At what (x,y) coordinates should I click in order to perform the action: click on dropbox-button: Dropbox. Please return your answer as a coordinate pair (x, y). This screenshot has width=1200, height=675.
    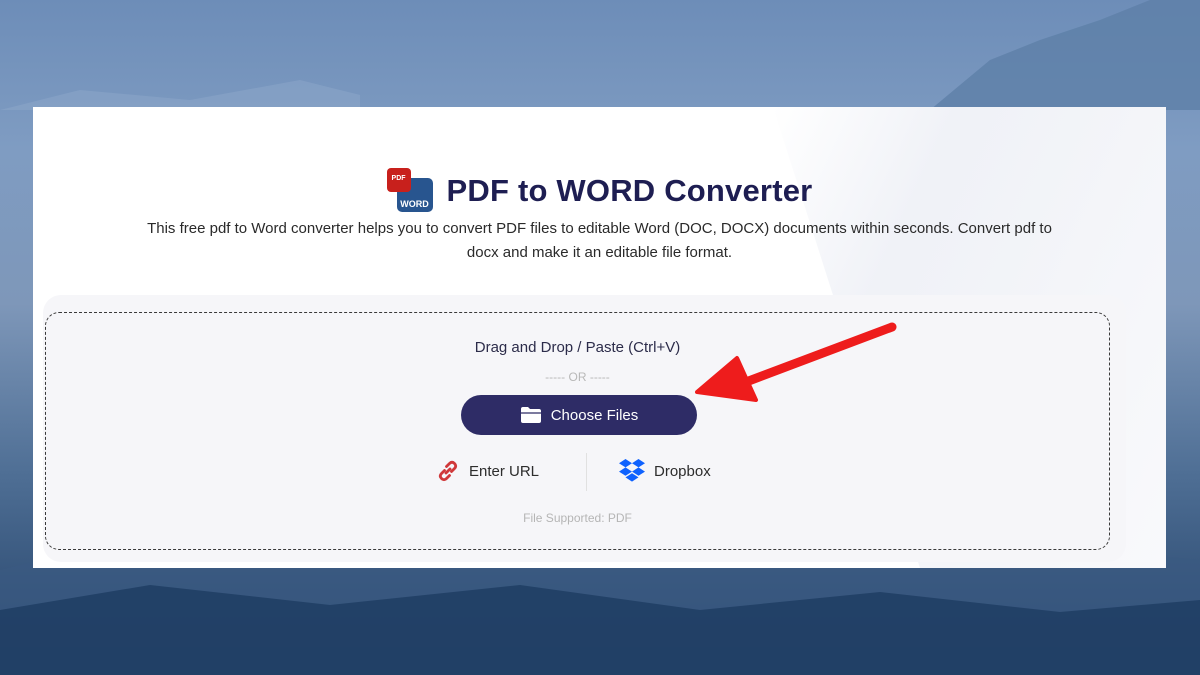
    Looking at the image, I should click on (664, 471).